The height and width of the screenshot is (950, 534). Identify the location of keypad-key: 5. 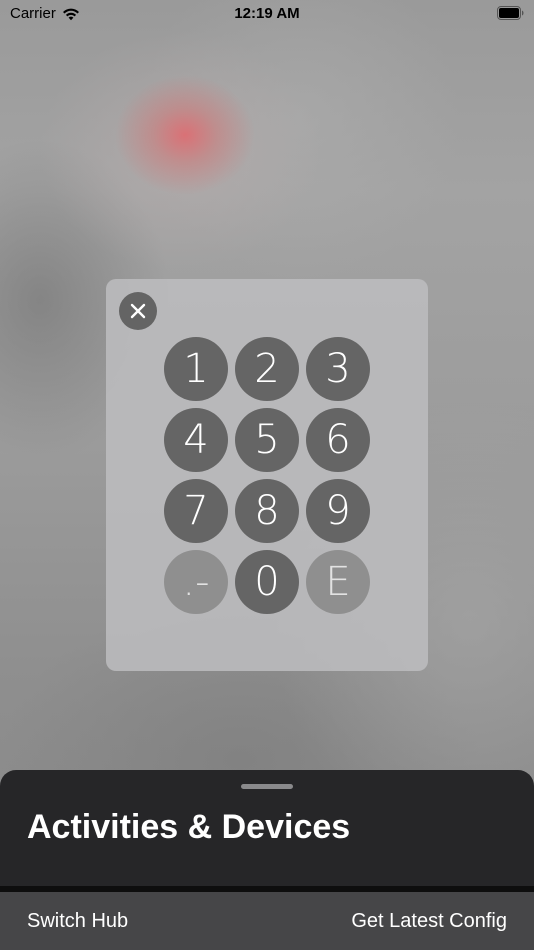
(267, 440).